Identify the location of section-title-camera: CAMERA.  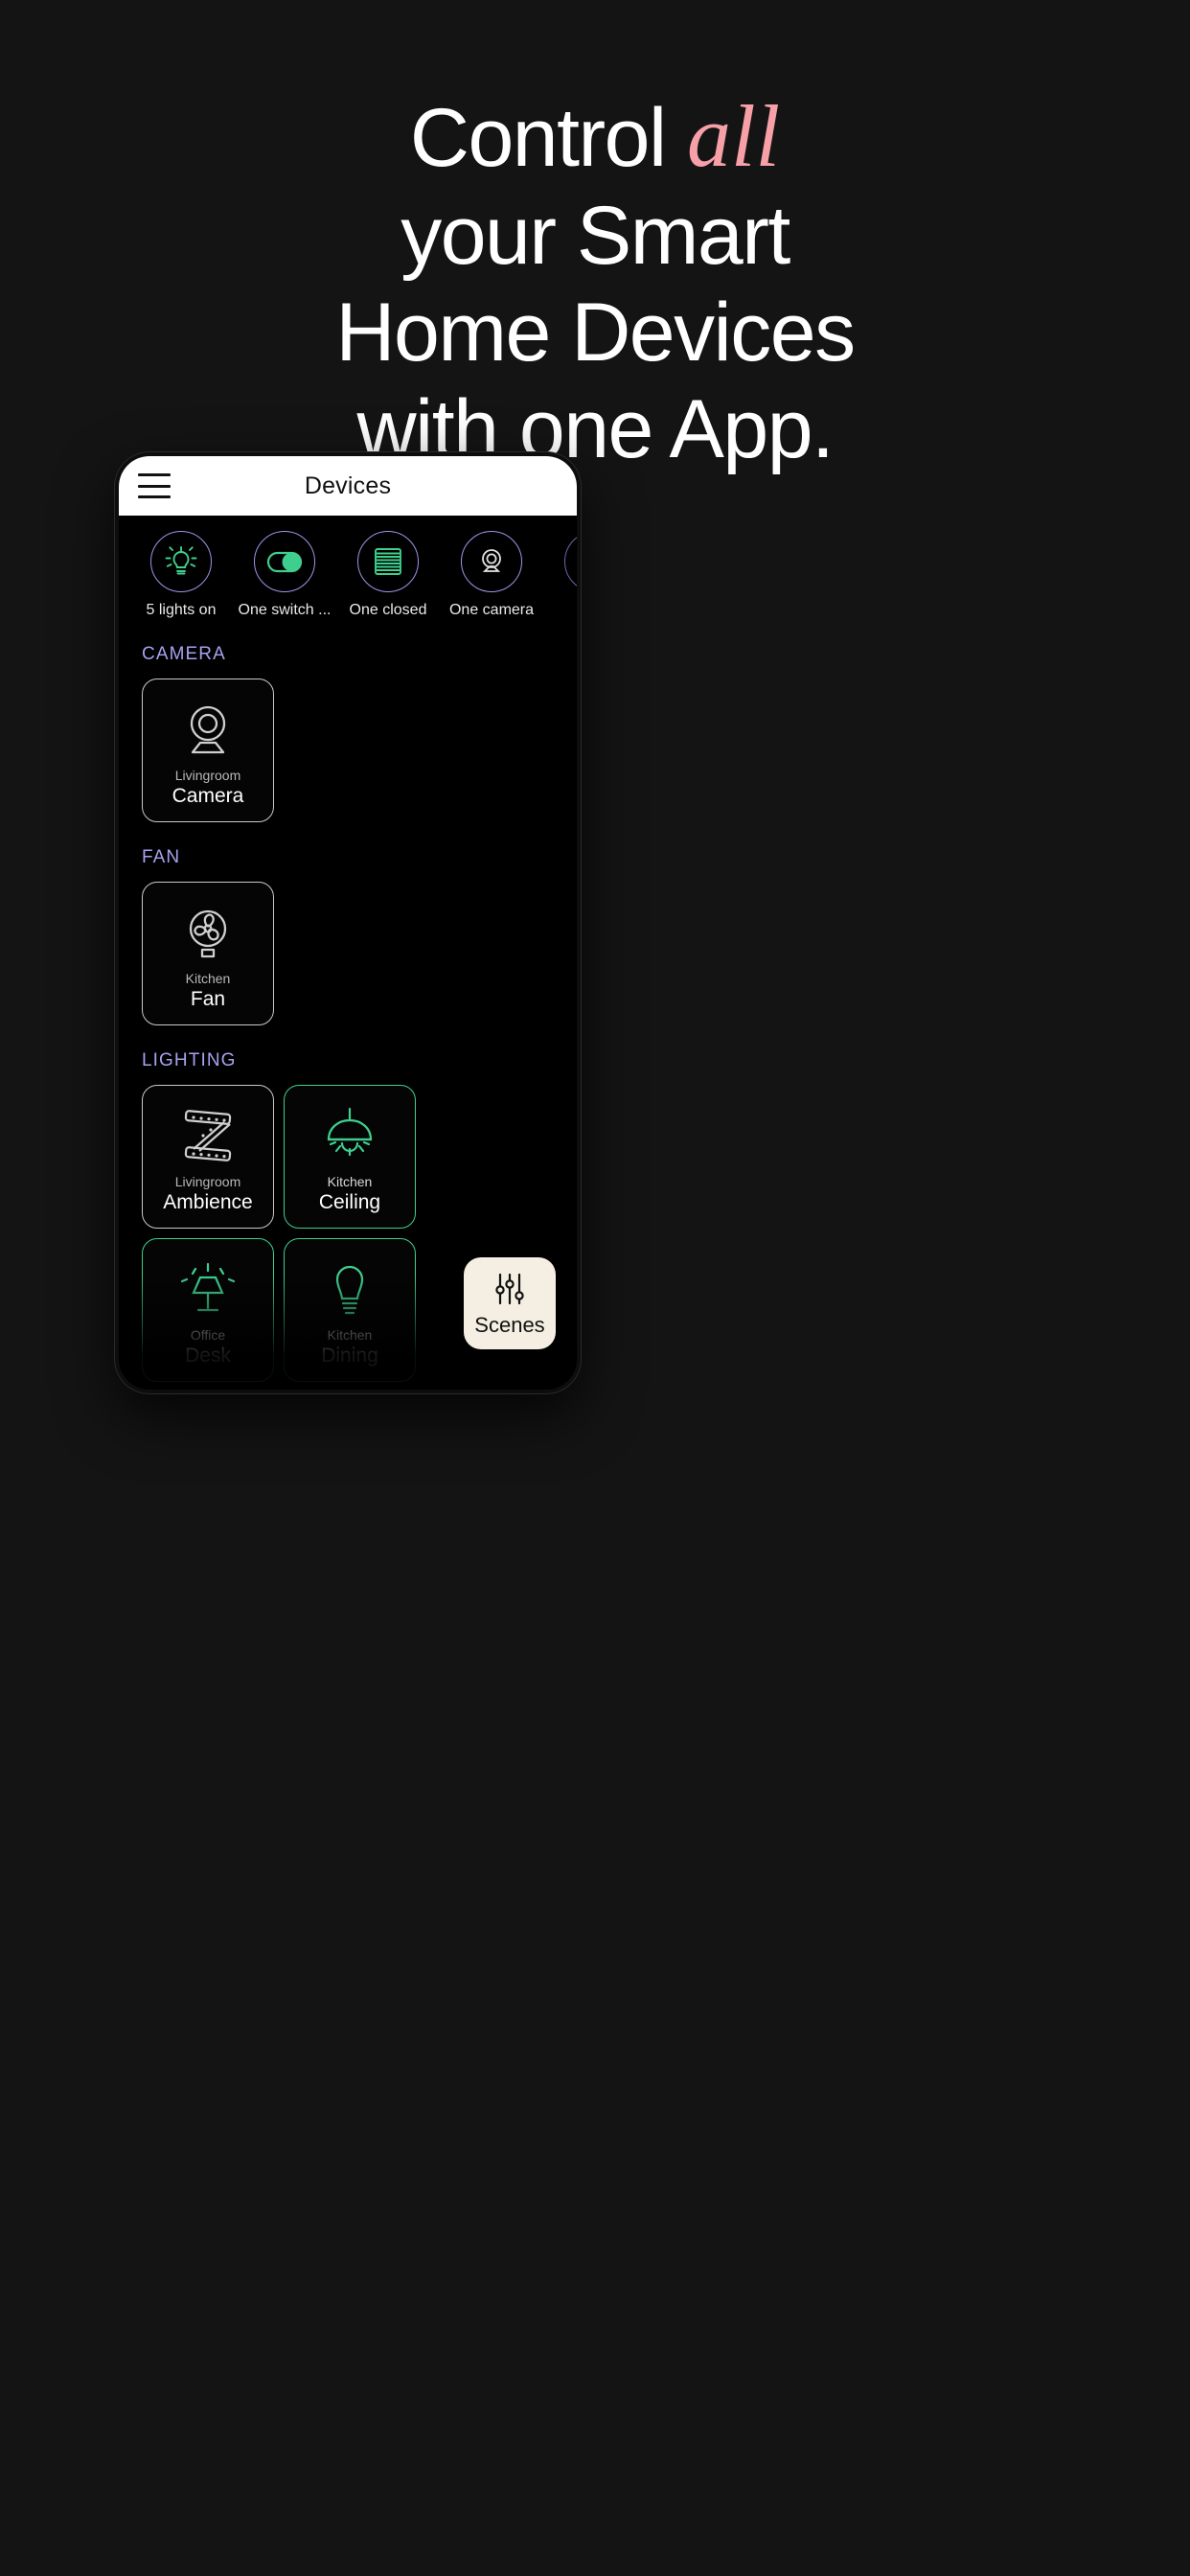
(184, 654).